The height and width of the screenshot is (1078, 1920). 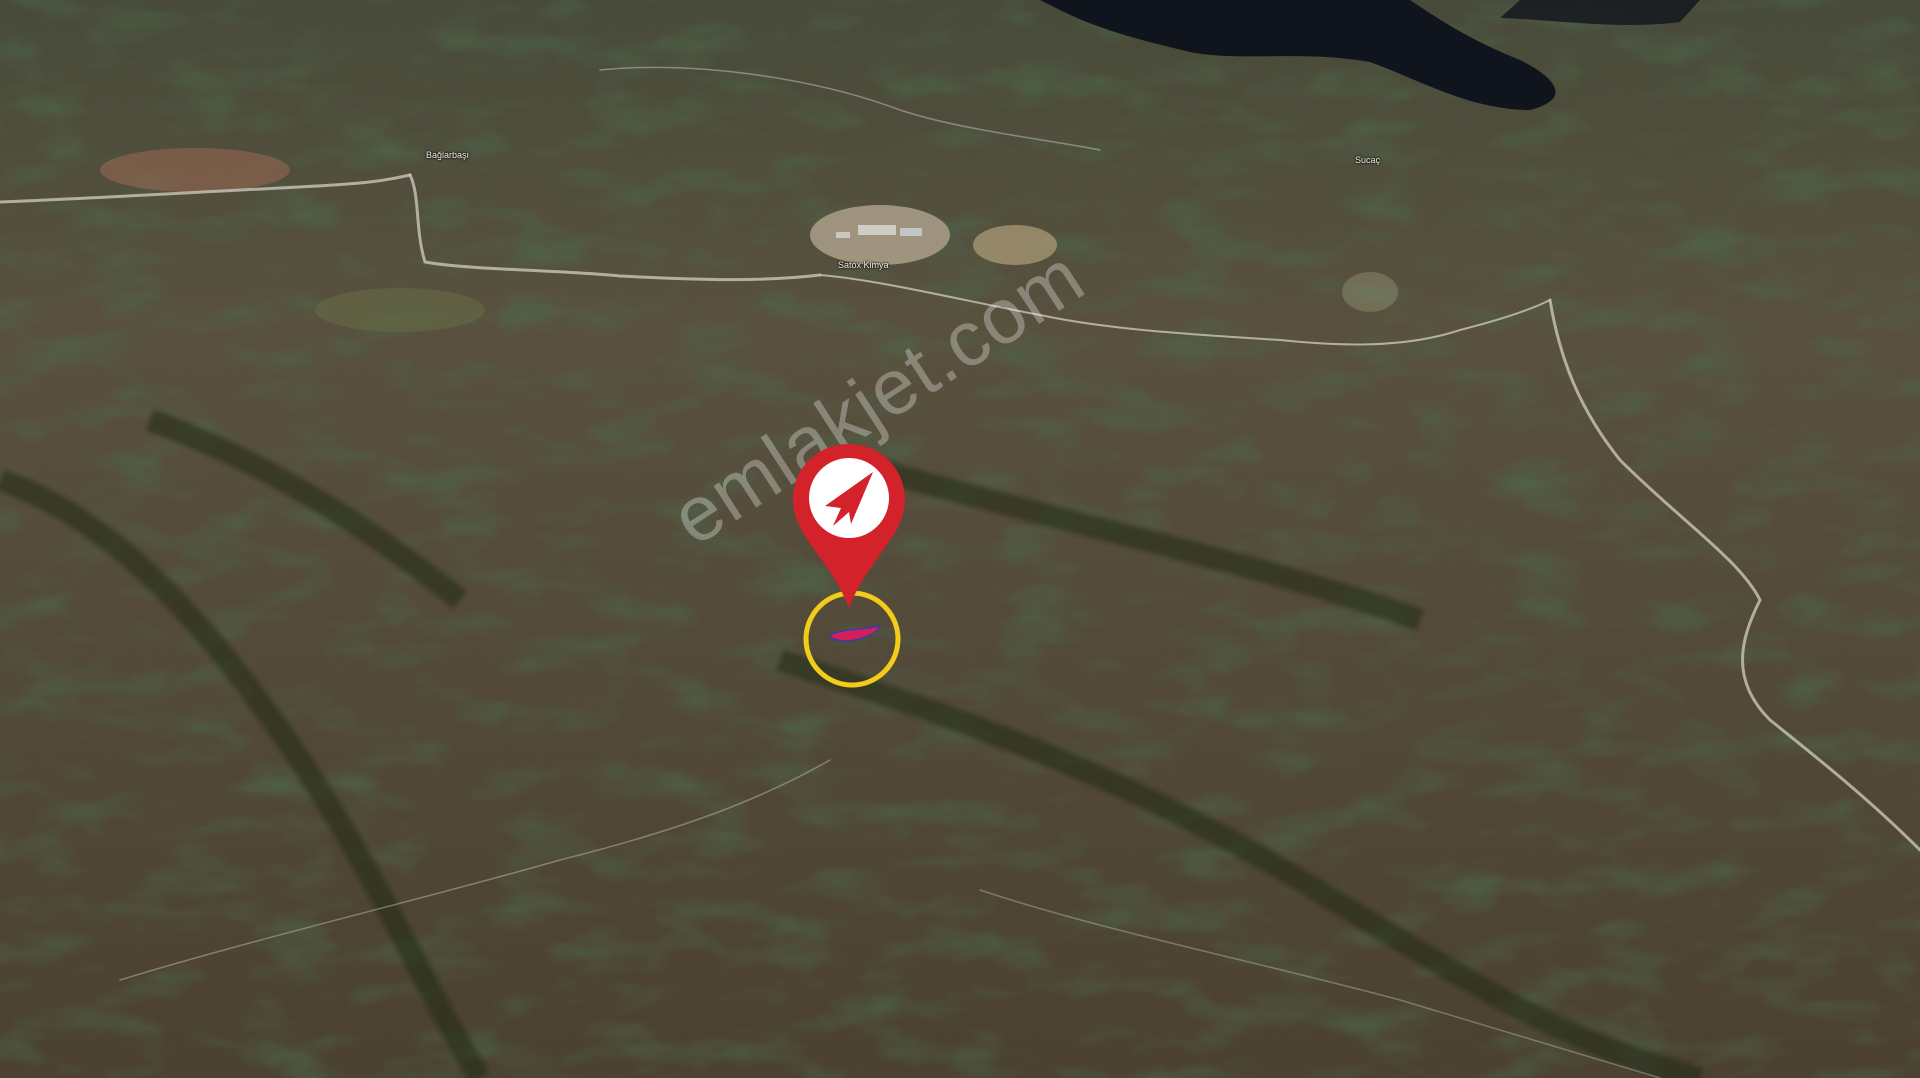 I want to click on facility-label-satox-kimya: Satox Kimya, so click(x=863, y=265).